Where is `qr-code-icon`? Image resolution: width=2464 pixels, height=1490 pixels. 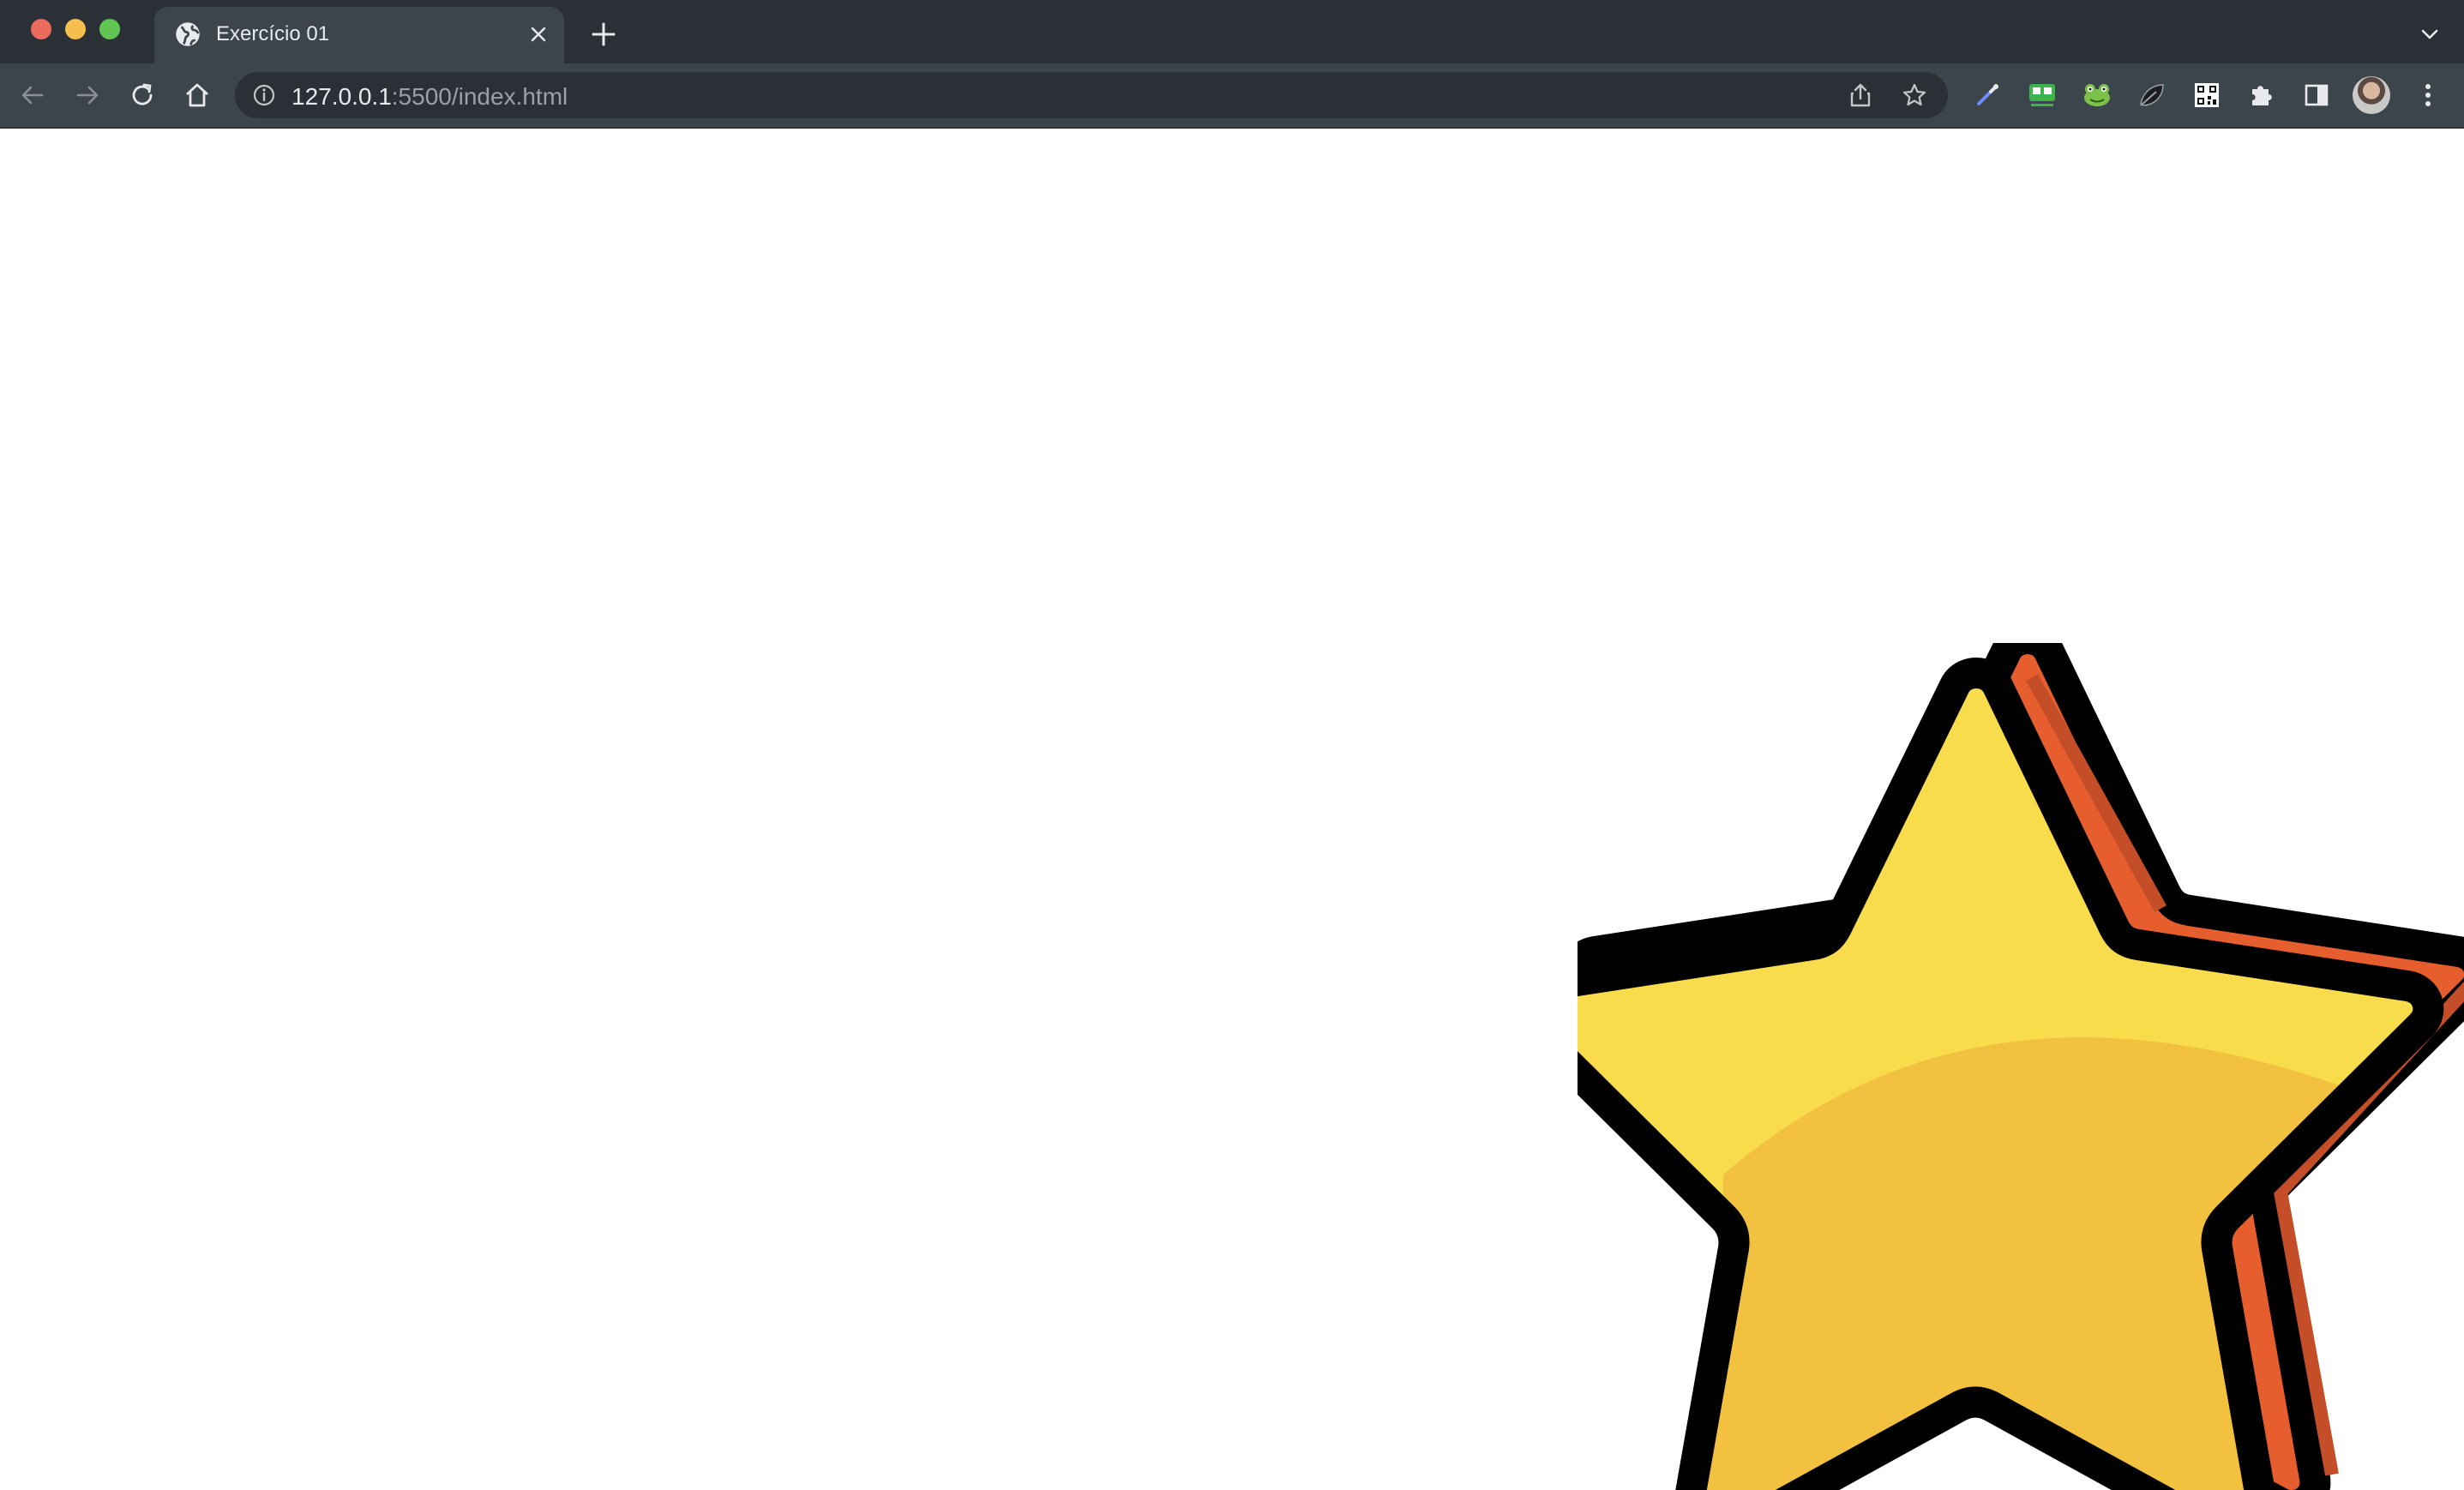
qr-code-icon is located at coordinates (2207, 95).